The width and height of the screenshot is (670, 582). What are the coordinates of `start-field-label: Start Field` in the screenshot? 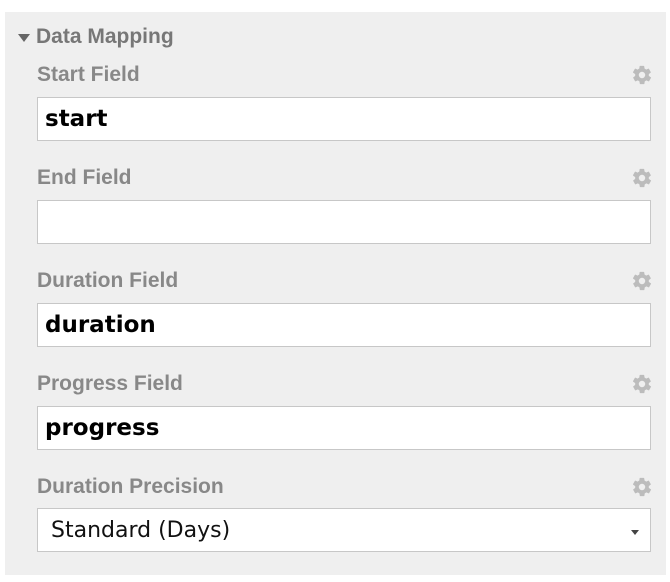 It's located at (88, 74).